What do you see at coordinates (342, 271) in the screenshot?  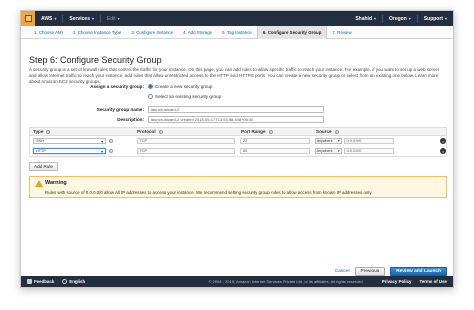 I see `cancel-button: Cancel` at bounding box center [342, 271].